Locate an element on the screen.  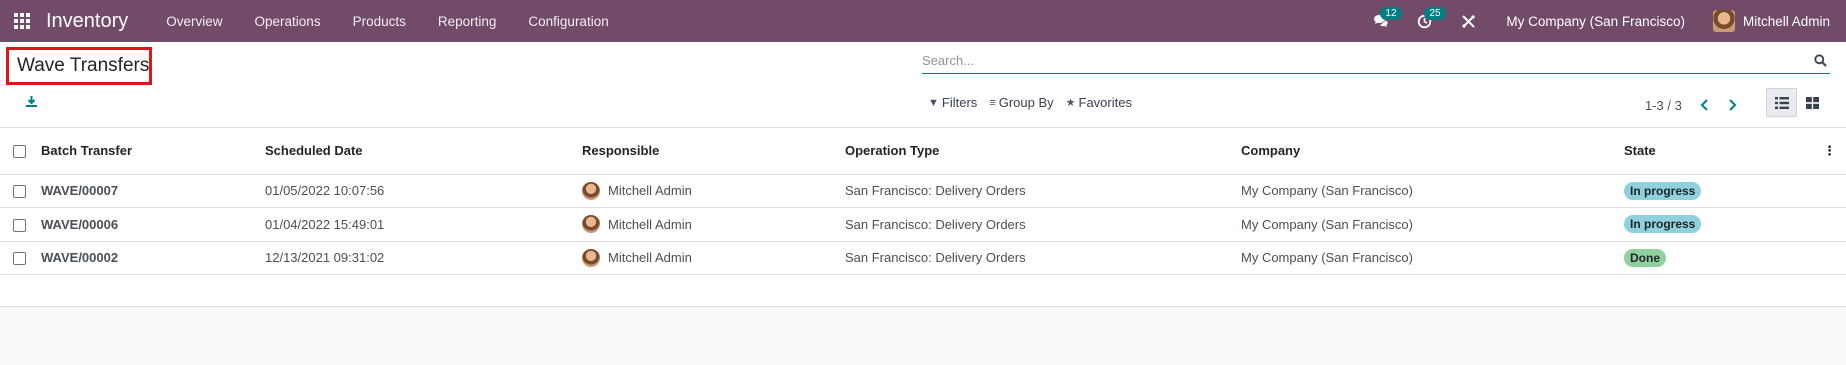
page-title: Wave Transfers is located at coordinates (79, 66).